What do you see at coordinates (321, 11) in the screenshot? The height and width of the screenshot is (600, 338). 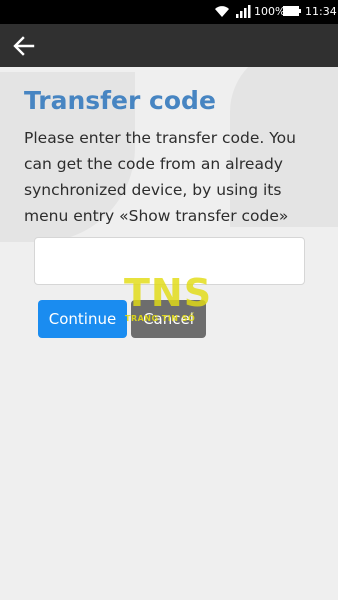 I see `clock: 11:34` at bounding box center [321, 11].